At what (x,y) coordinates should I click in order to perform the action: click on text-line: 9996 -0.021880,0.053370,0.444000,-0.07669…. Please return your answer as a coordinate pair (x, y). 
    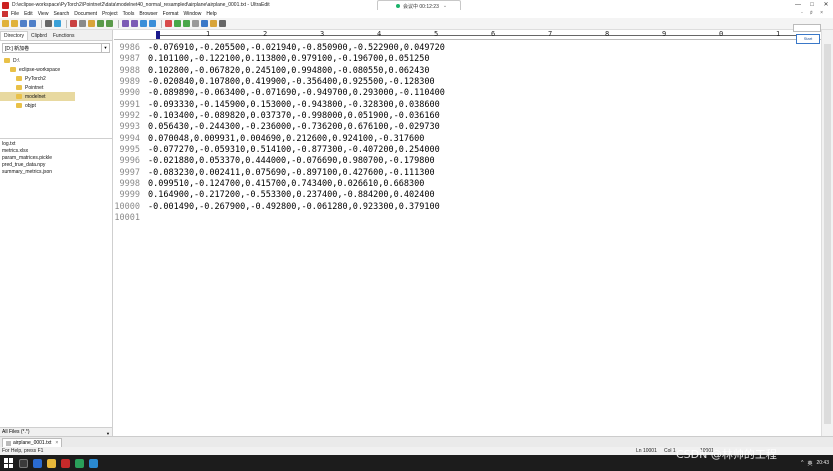
    Looking at the image, I should click on (464, 161).